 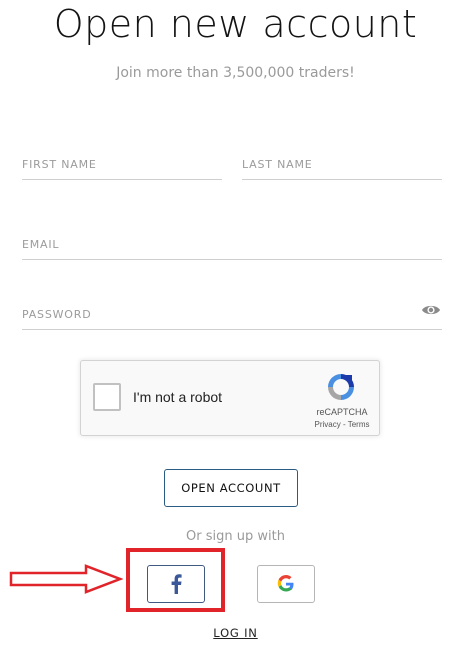 I want to click on red-arrow-annotation, so click(x=66, y=579).